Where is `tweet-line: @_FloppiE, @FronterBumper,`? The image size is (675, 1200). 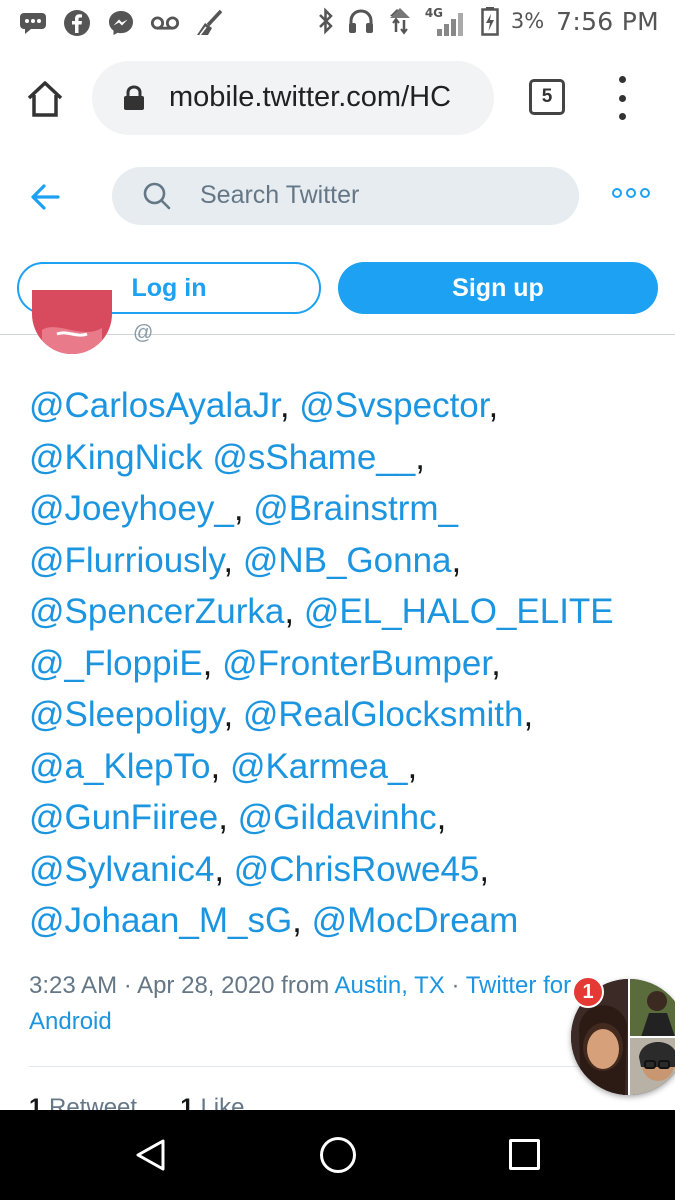 tweet-line: @_FloppiE, @FronterBumper, is located at coordinates (349, 664).